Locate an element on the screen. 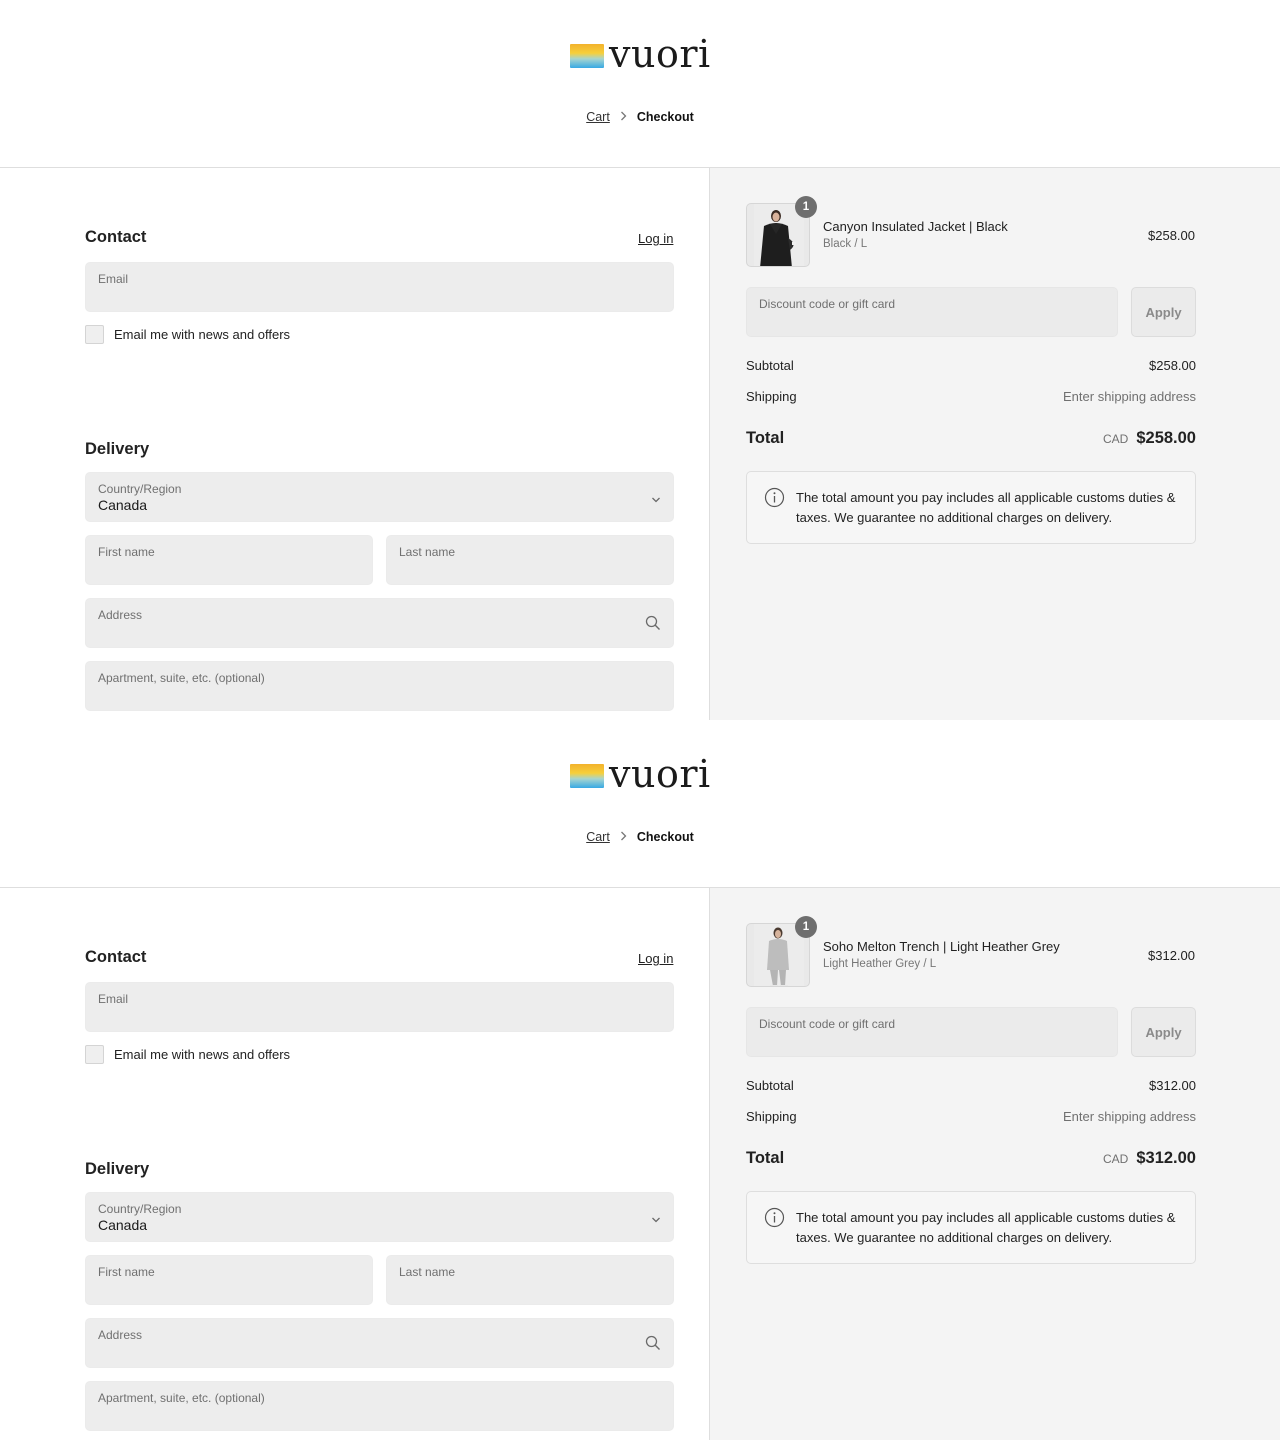  subtotal-row: Subtotal $258.00 is located at coordinates (971, 365).